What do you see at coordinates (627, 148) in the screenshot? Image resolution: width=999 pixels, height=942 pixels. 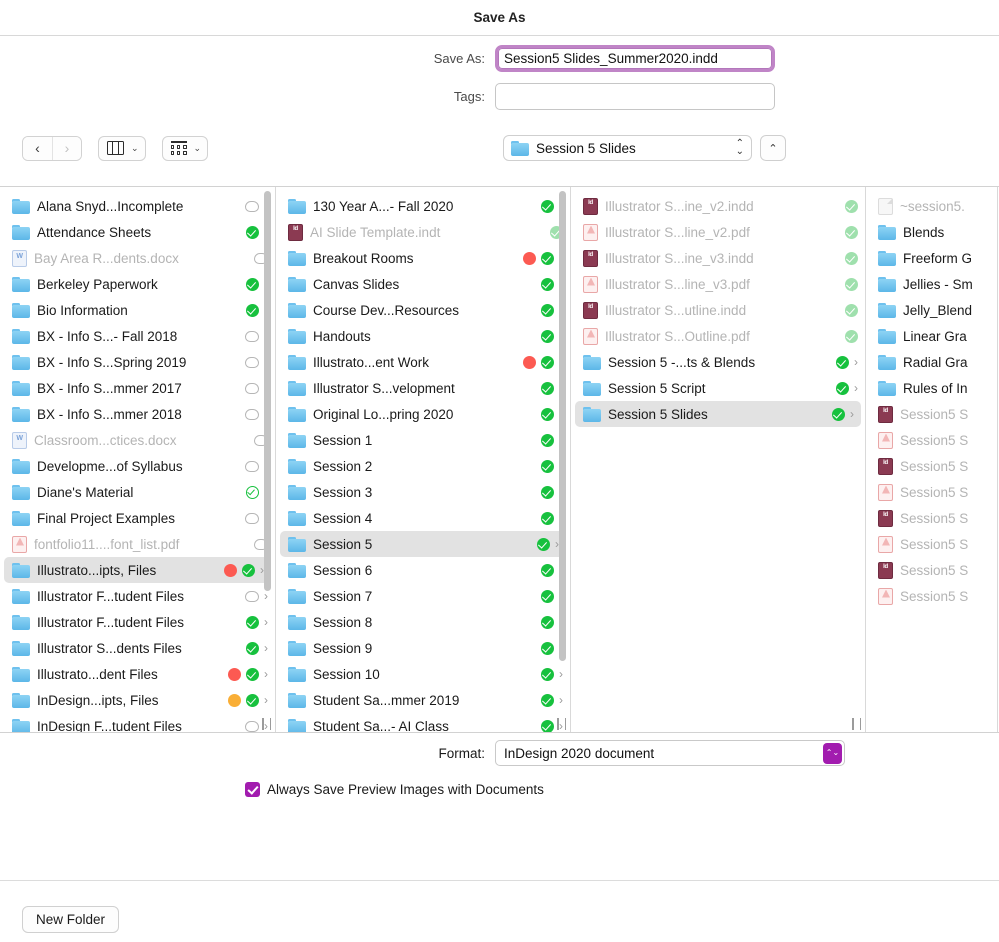 I see `current-folder-popup: Session 5 Slides ⌃ ⌄` at bounding box center [627, 148].